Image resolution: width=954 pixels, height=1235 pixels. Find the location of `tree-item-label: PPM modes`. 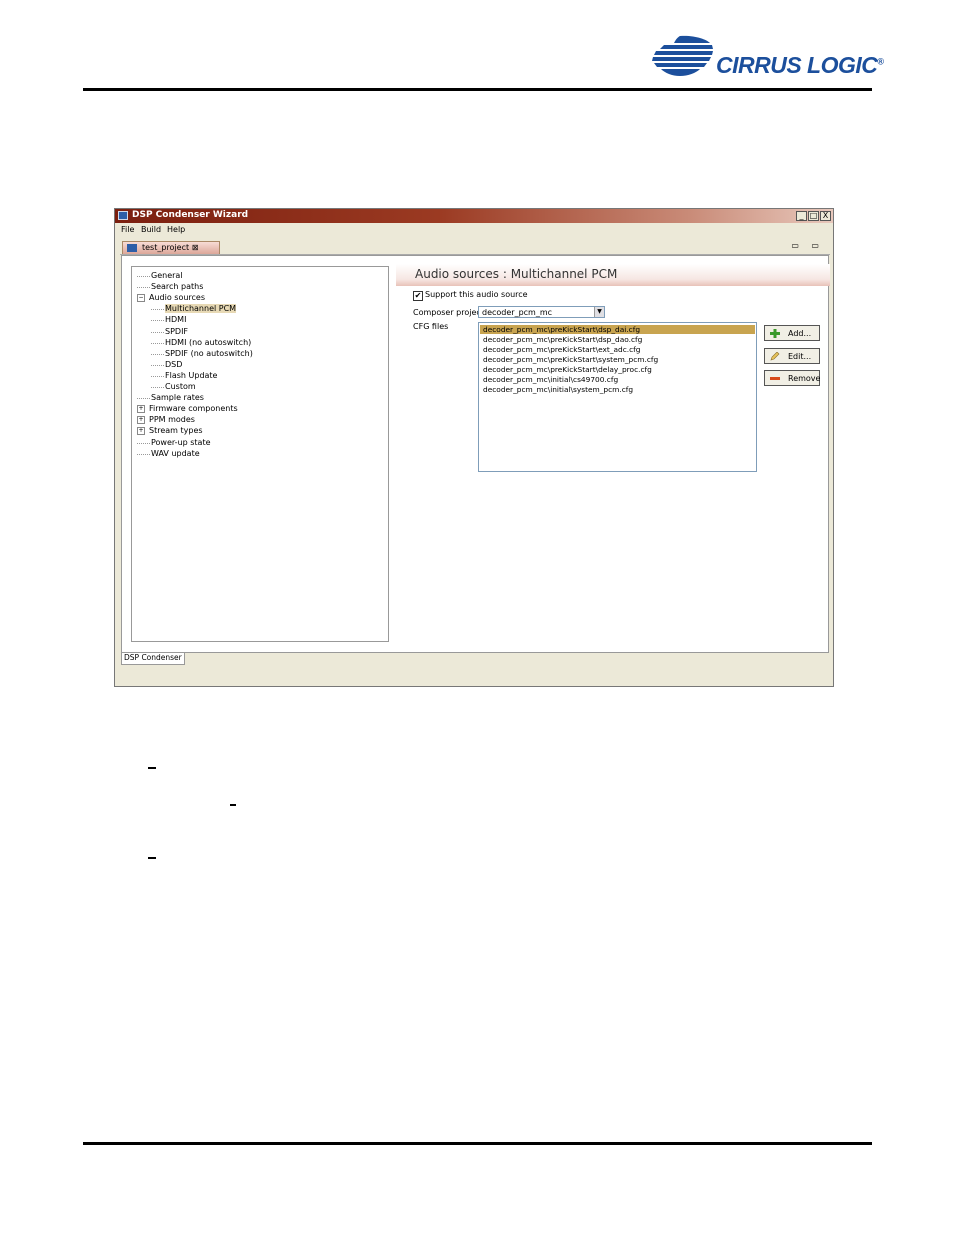

tree-item-label: PPM modes is located at coordinates (172, 420).